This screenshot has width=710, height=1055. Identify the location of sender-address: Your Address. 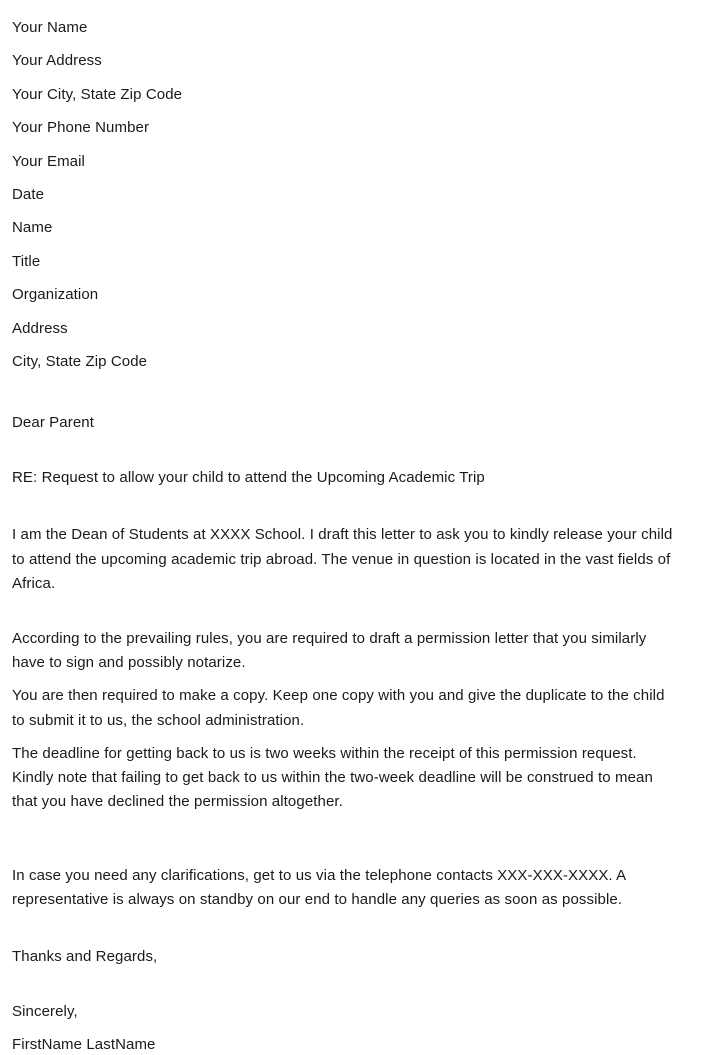
(57, 61).